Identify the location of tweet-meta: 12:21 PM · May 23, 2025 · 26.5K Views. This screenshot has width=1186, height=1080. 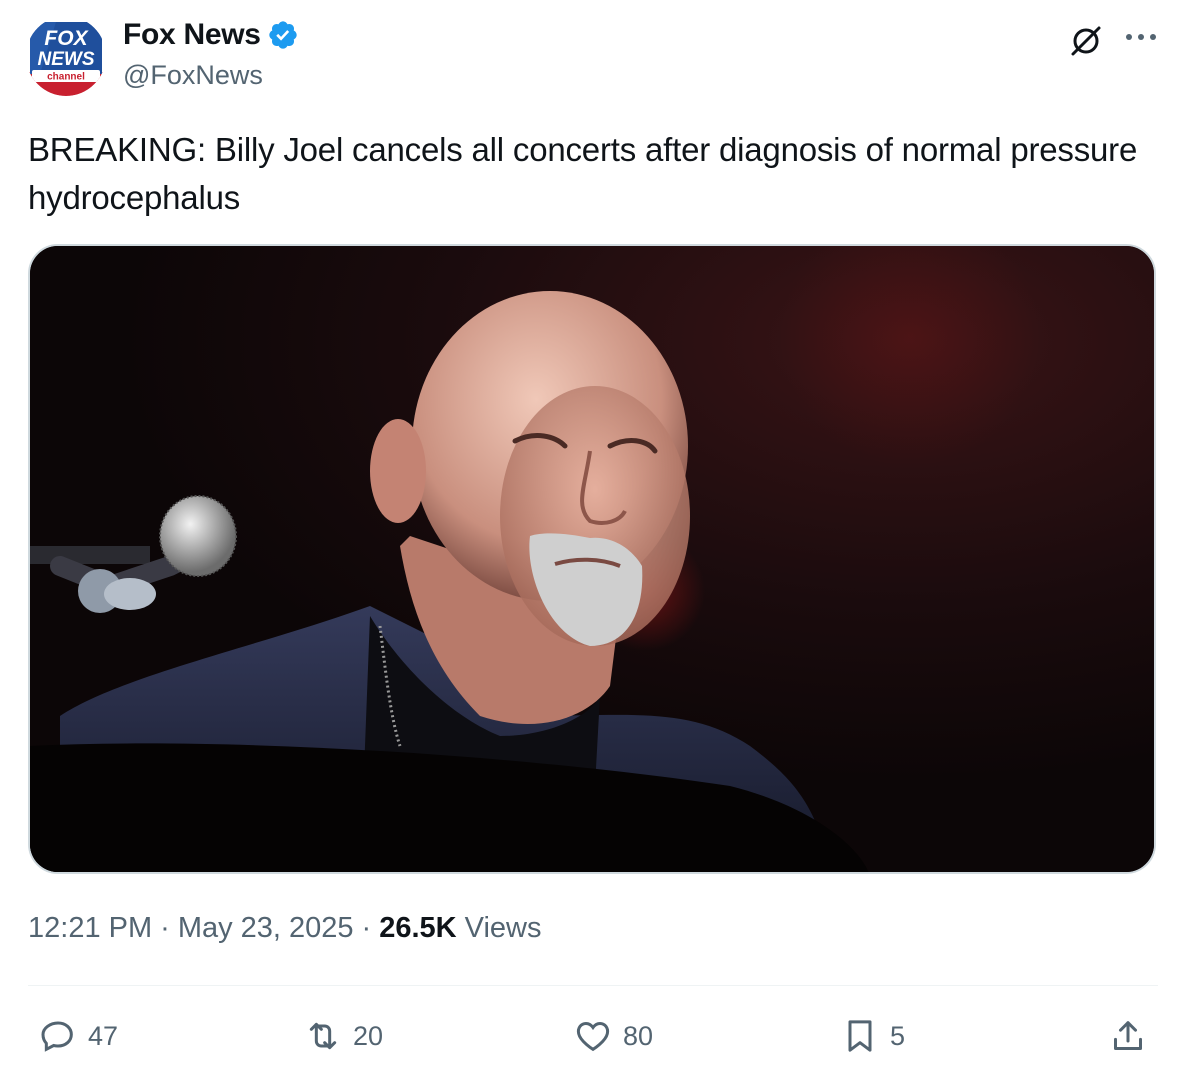
(285, 928).